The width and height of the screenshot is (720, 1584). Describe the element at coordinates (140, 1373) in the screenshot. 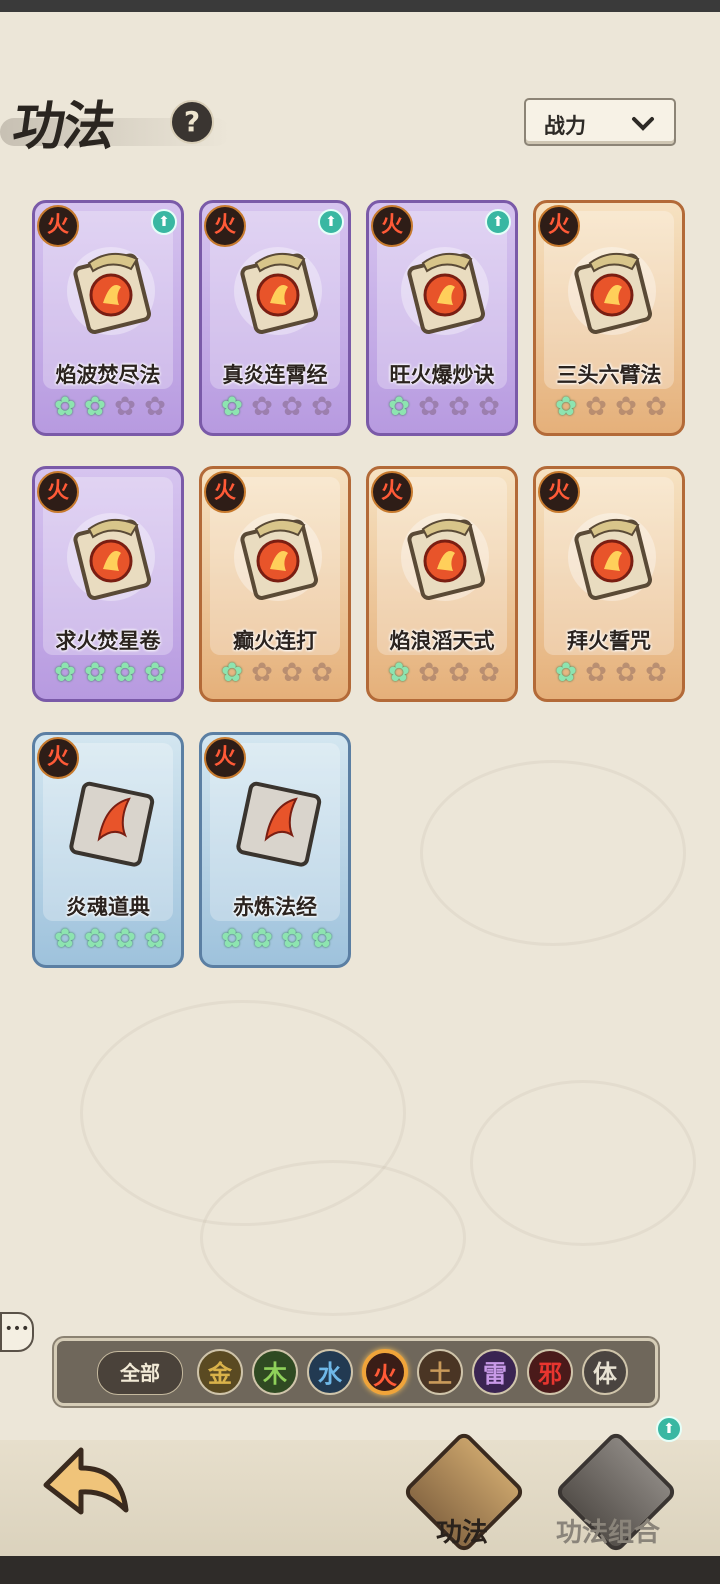

I see `filter-all-button: 全部` at that location.